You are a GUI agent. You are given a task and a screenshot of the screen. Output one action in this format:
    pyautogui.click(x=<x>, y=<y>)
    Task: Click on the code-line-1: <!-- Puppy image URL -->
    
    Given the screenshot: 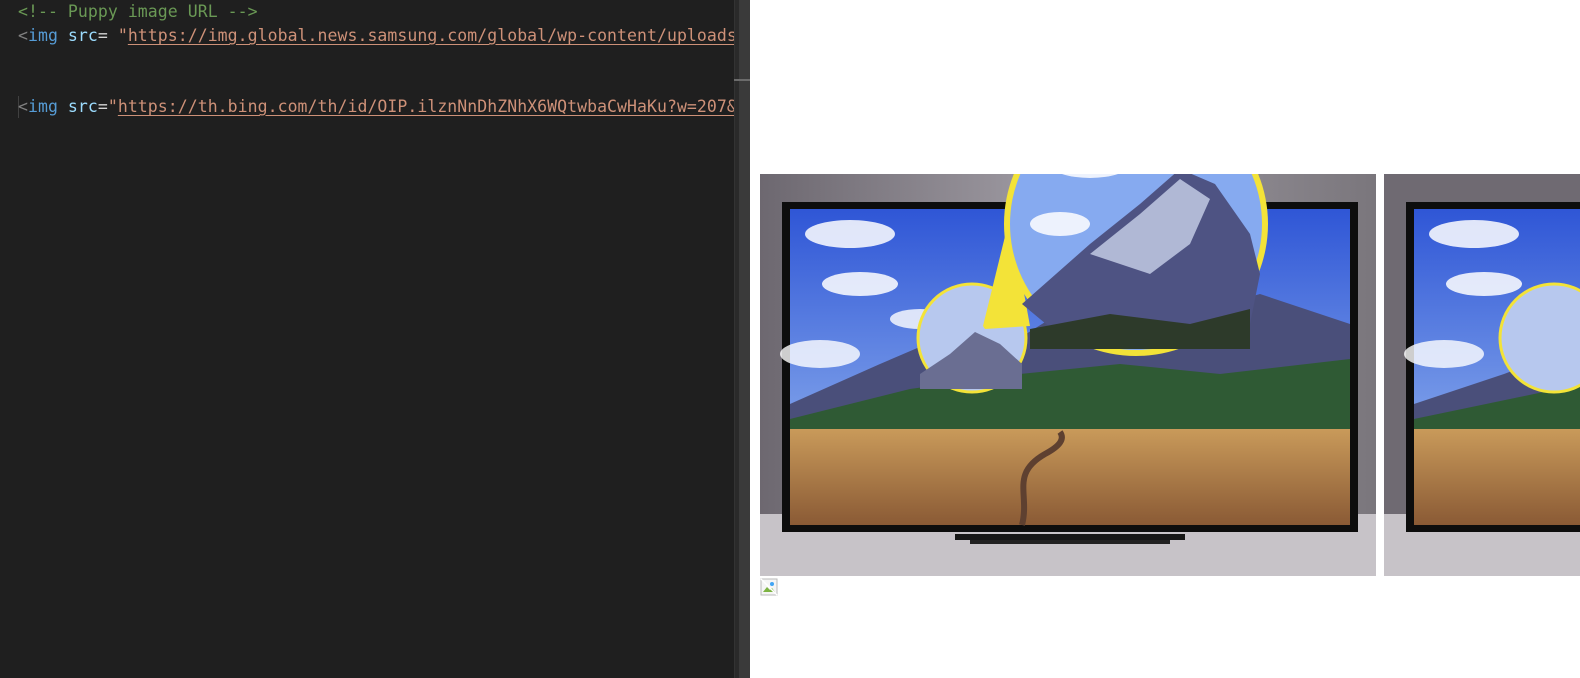 What is the action you would take?
    pyautogui.click(x=138, y=12)
    